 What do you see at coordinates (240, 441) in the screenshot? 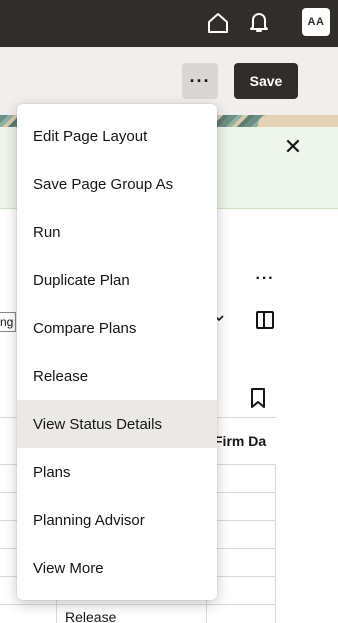
I see `column-header-firm-date: Firm Da` at bounding box center [240, 441].